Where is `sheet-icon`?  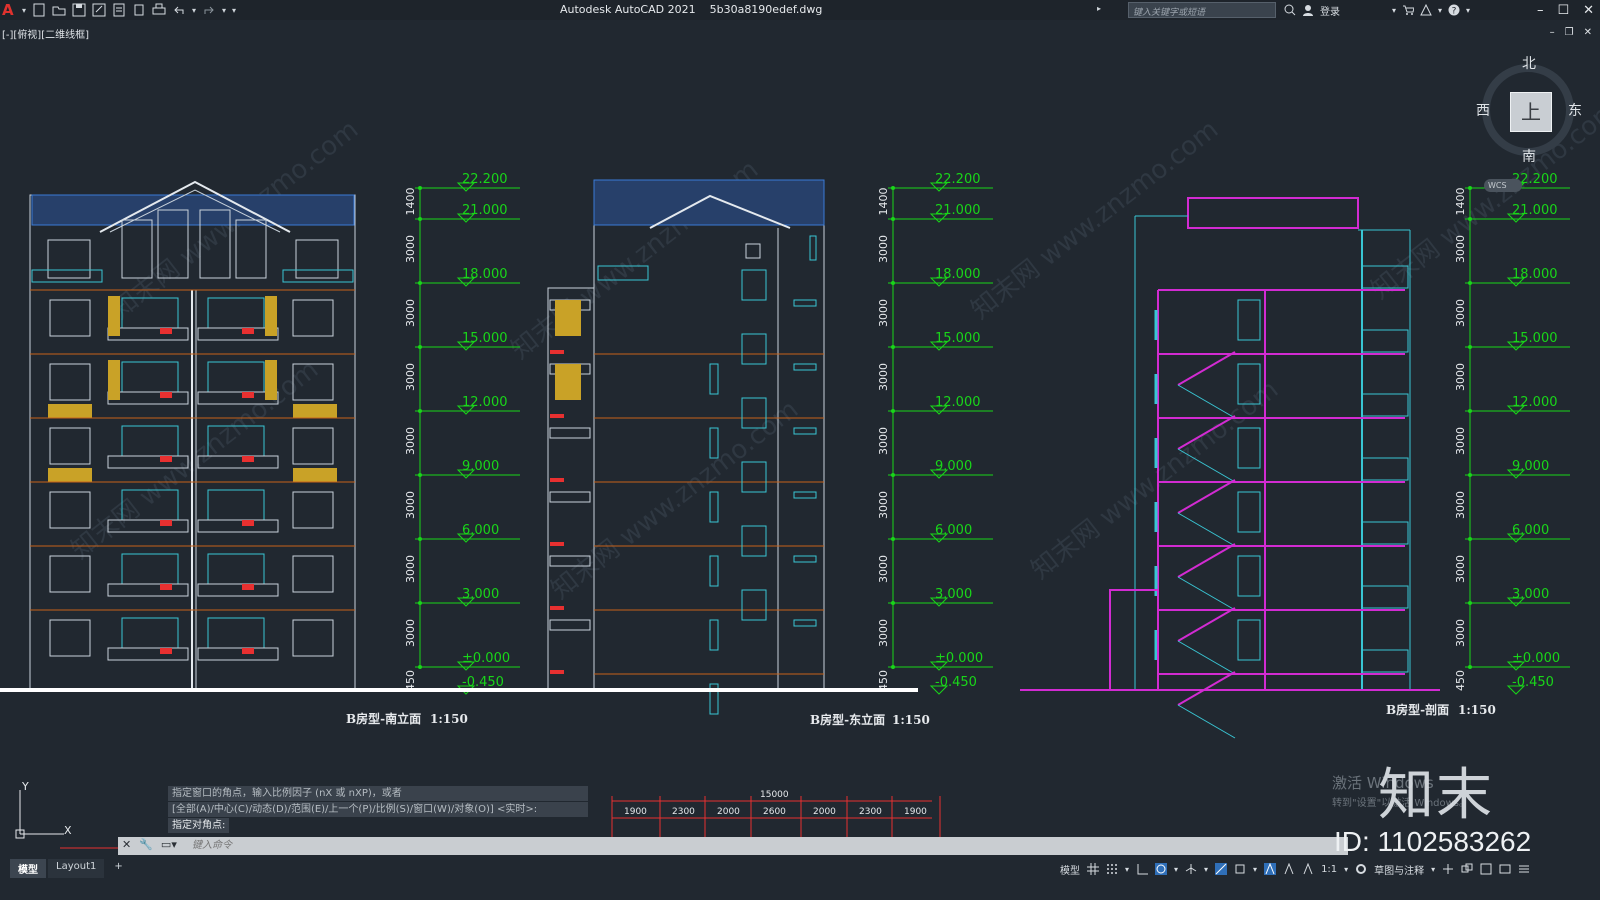 sheet-icon is located at coordinates (119, 10).